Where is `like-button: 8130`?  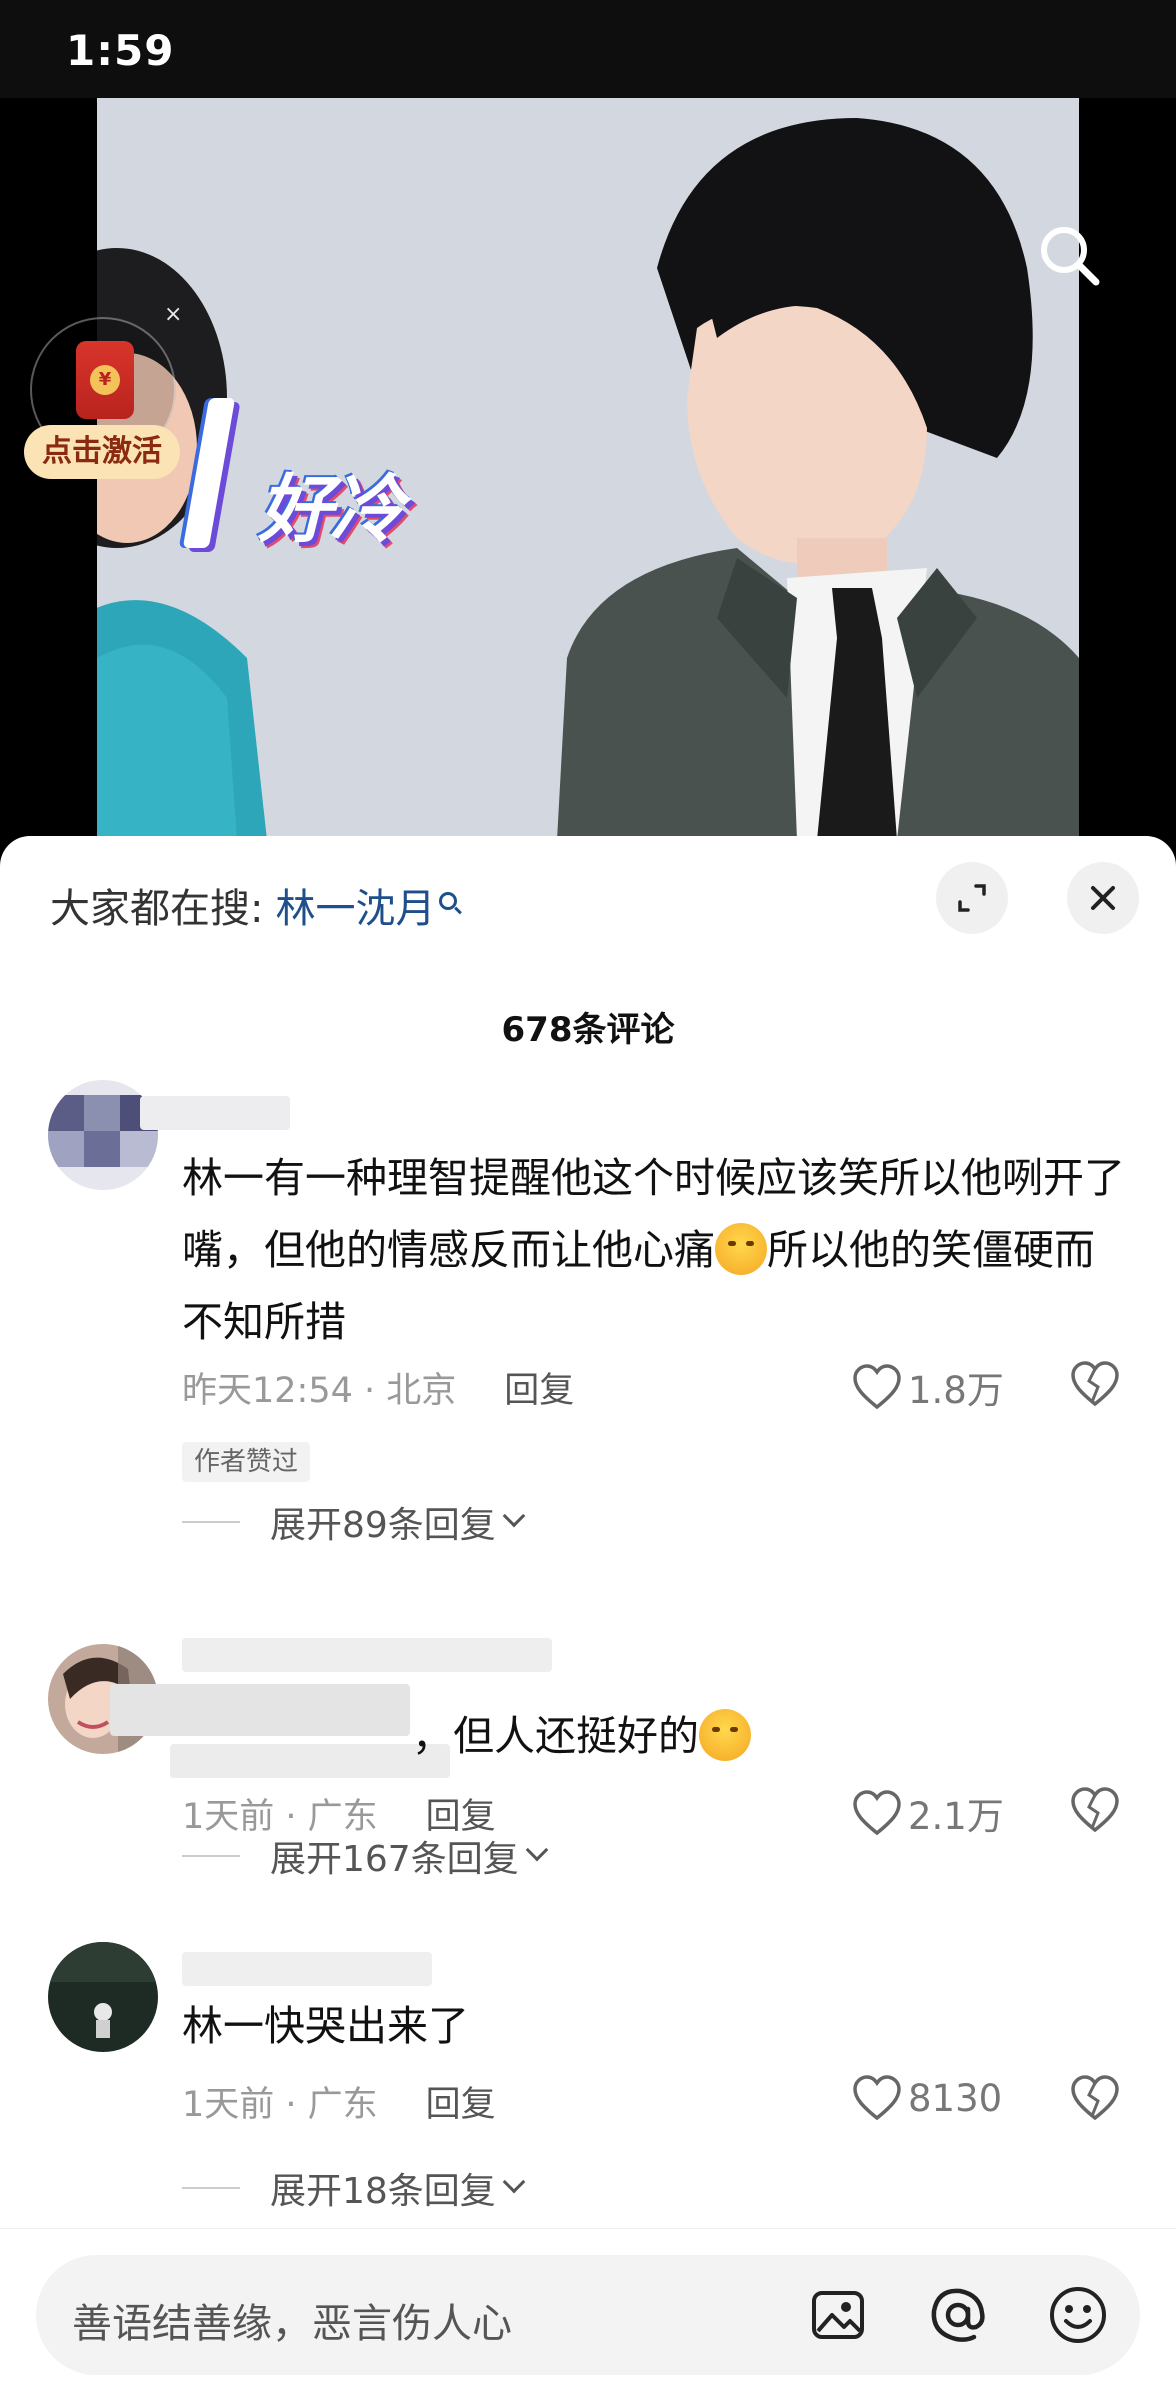
like-button: 8130 is located at coordinates (927, 2098).